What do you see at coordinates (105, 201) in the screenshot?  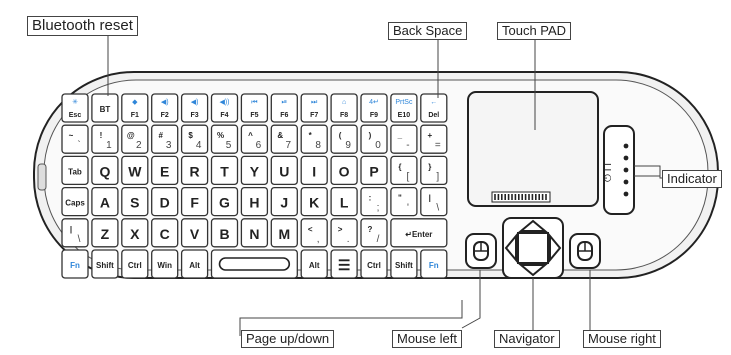 I see `key-3-1: A` at bounding box center [105, 201].